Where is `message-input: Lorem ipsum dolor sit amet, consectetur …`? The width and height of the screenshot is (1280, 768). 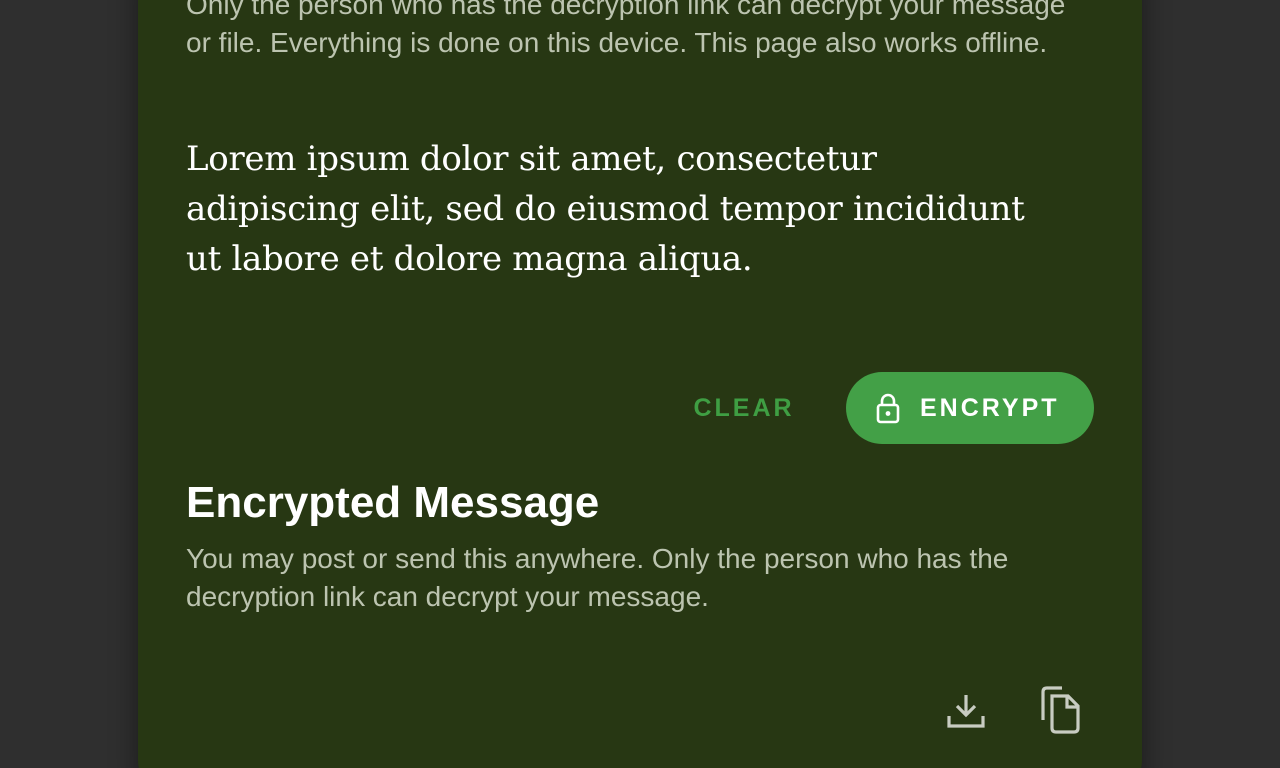 message-input: Lorem ipsum dolor sit amet, consectetur … is located at coordinates (636, 209).